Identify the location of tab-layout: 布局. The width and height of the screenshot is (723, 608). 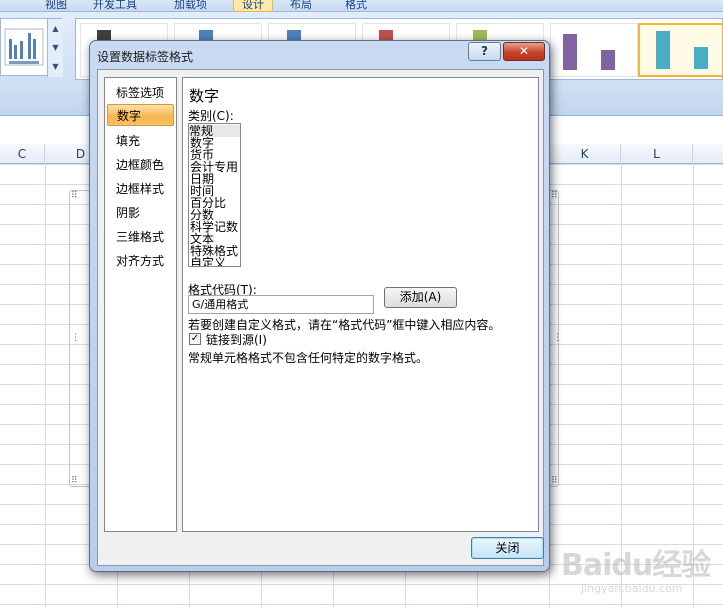
(301, 6).